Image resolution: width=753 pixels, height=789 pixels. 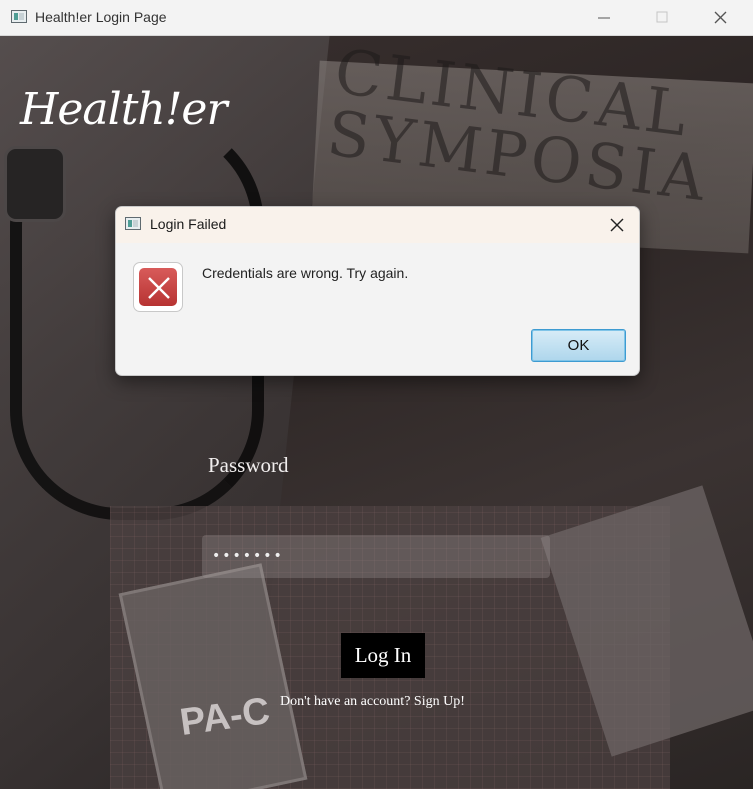 I want to click on stethoscope-head-image, so click(x=35, y=184).